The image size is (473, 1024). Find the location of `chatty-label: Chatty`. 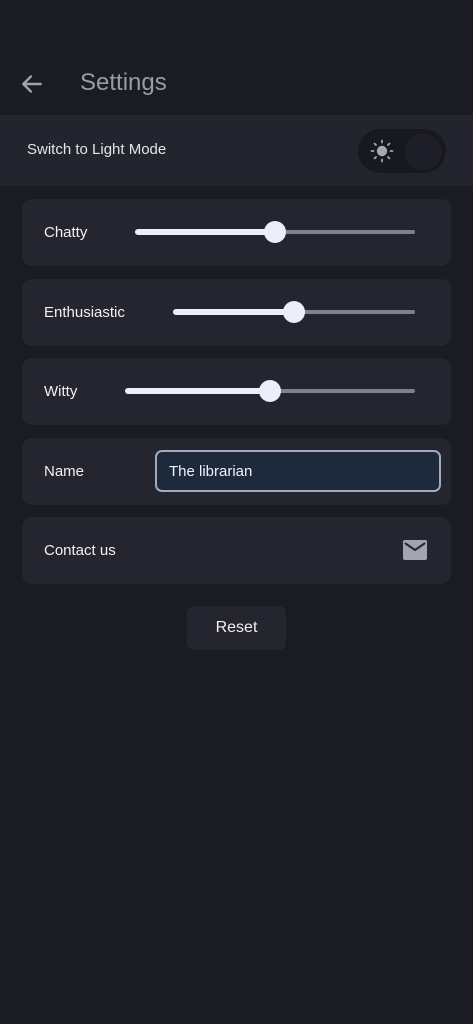

chatty-label: Chatty is located at coordinates (66, 232).